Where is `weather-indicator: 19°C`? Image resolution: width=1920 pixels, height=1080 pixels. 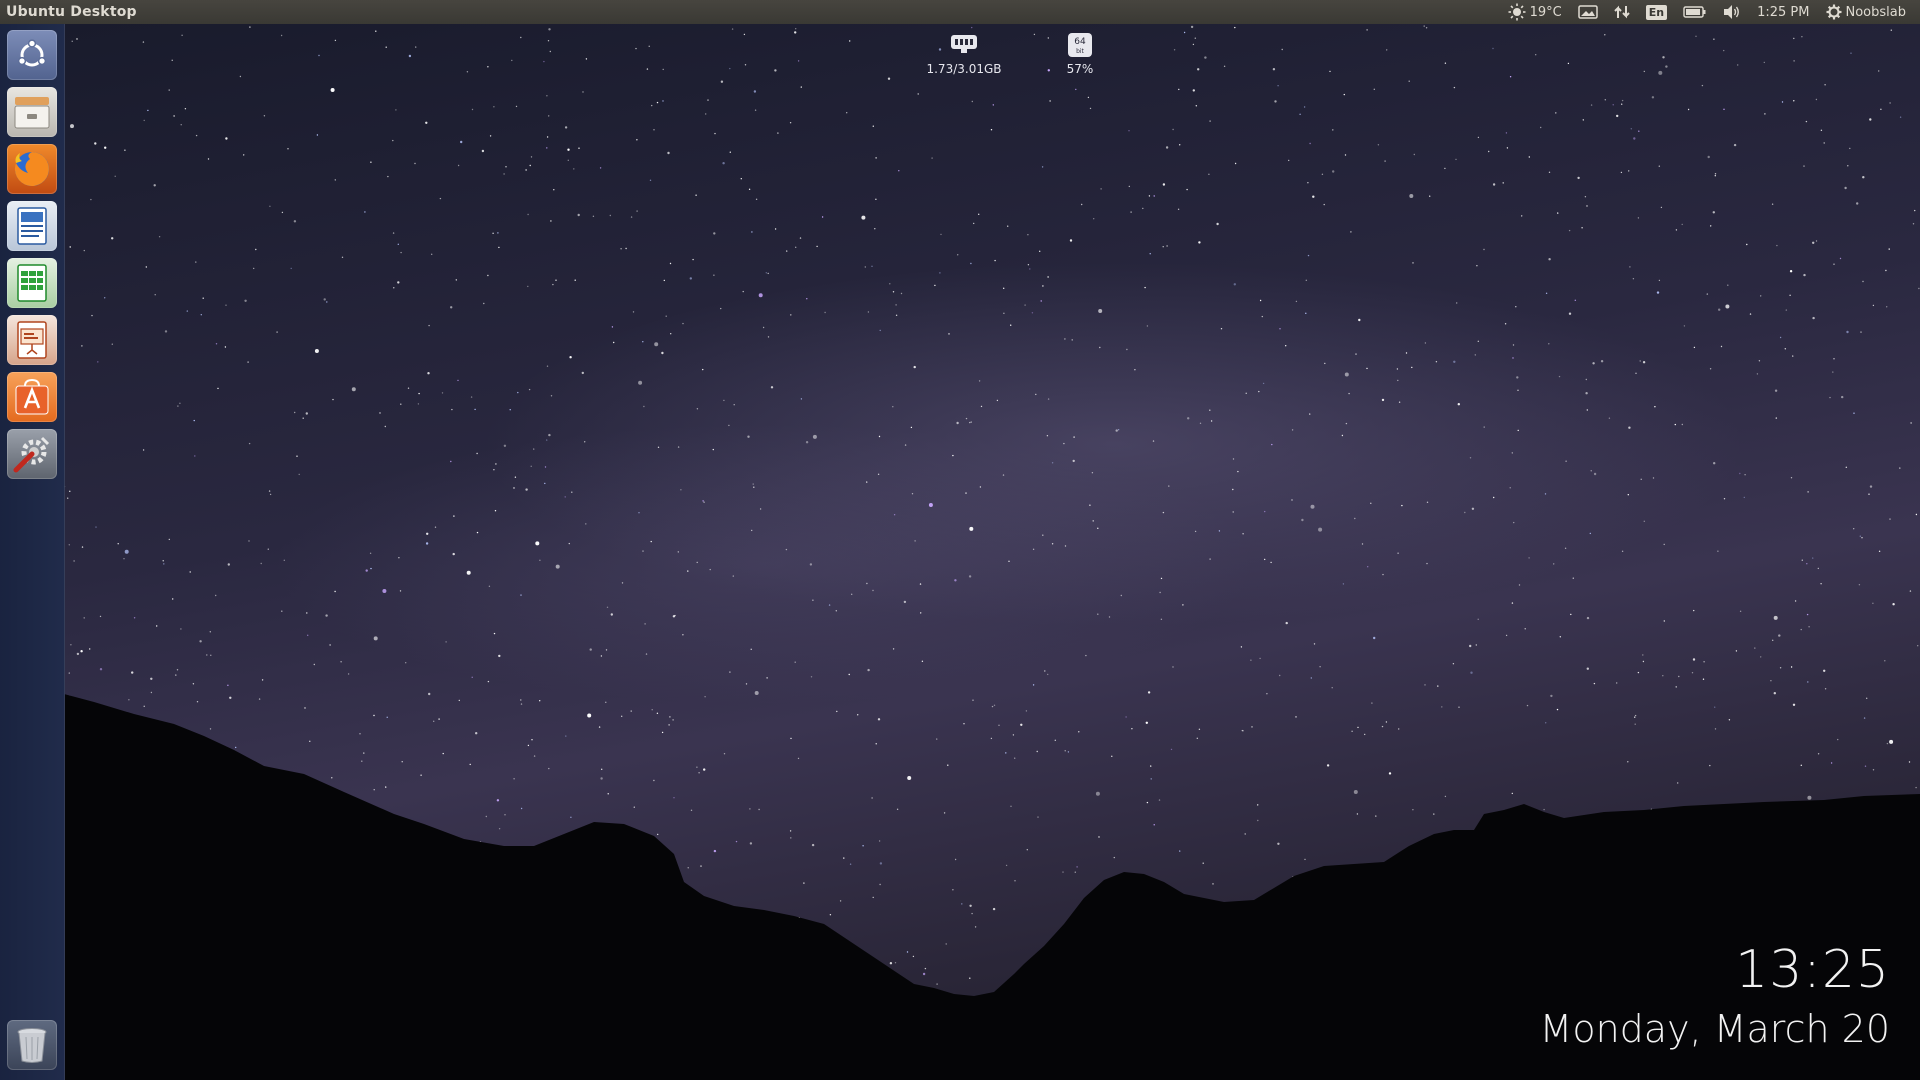 weather-indicator: 19°C is located at coordinates (1535, 12).